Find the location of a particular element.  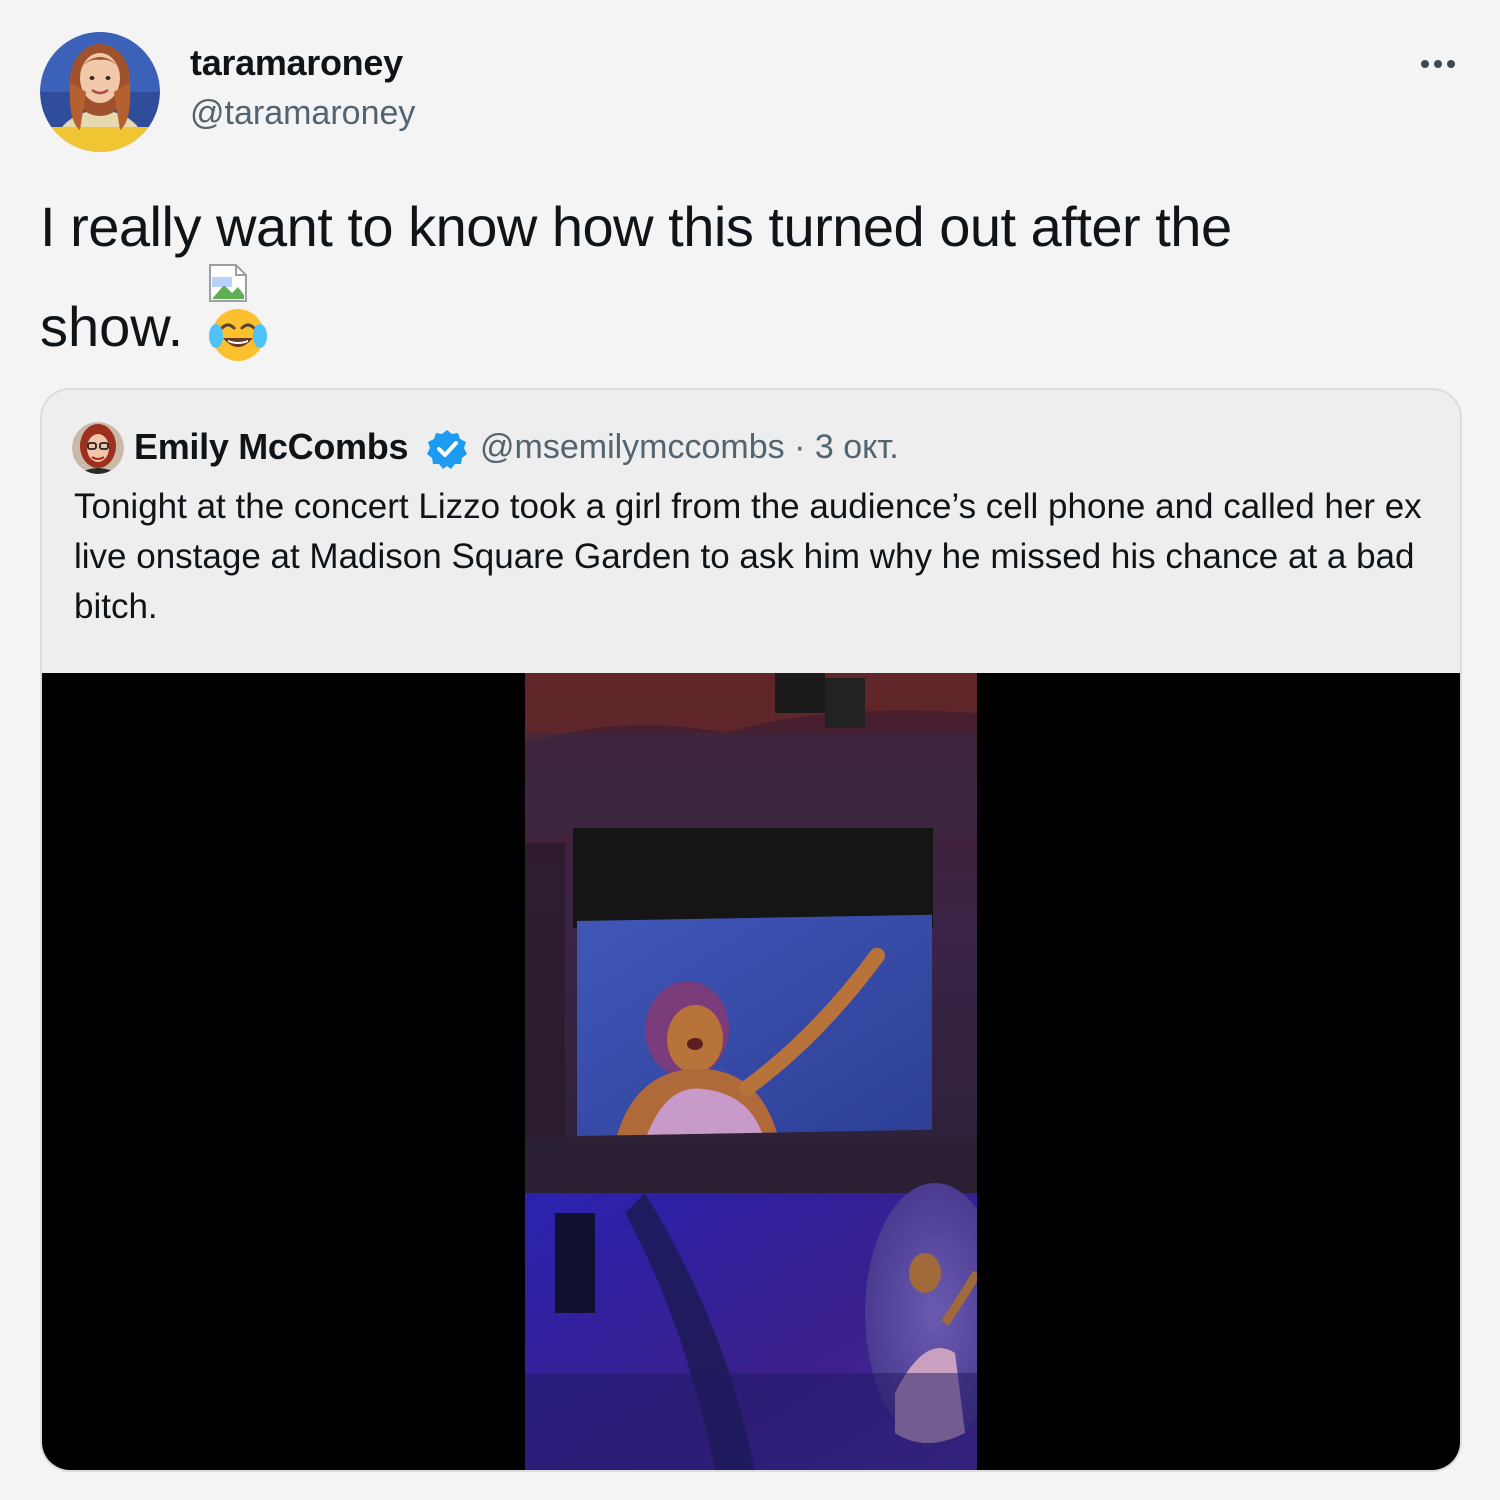

quoted-author-avatar is located at coordinates (98, 448).